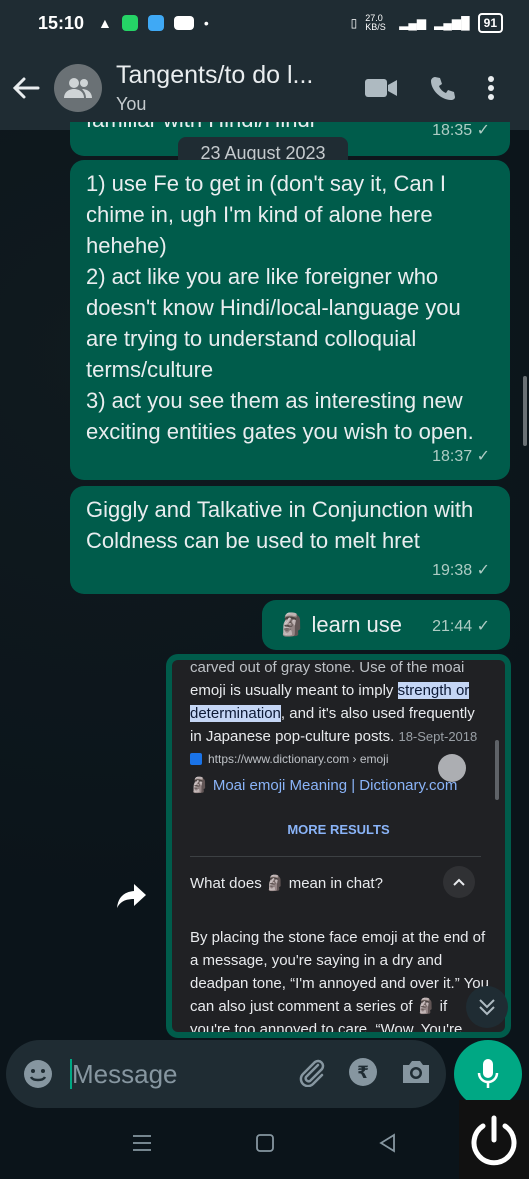  I want to click on video-camera-icon, so click(381, 88).